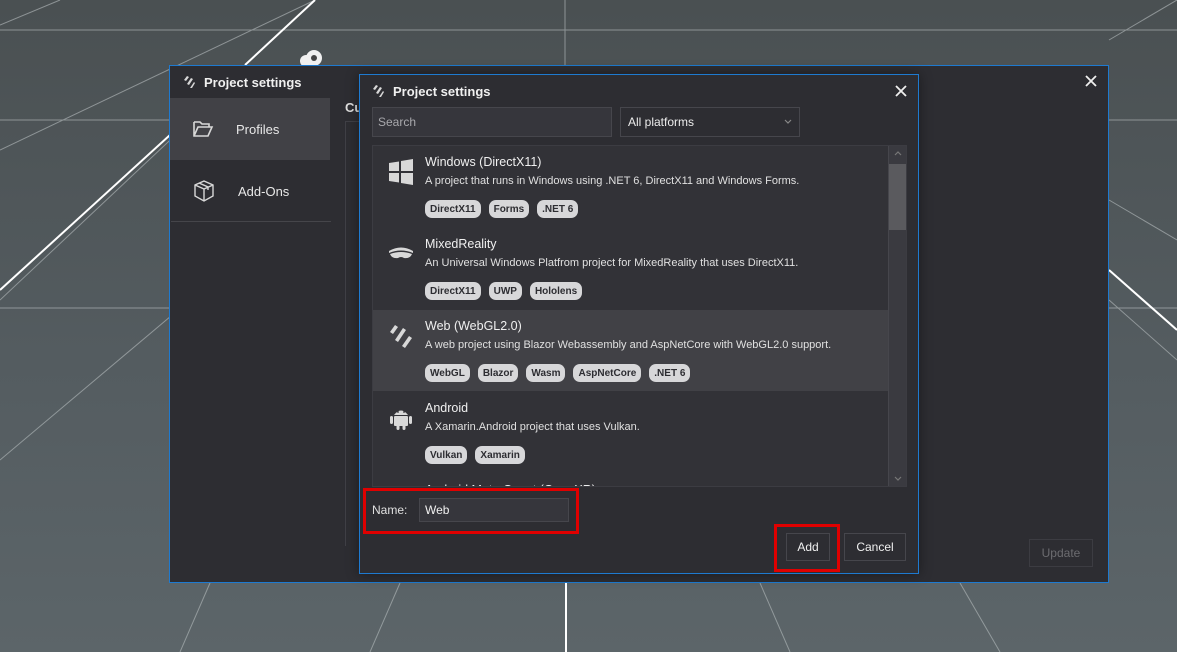 The image size is (1177, 652). Describe the element at coordinates (401, 420) in the screenshot. I see `android-icon` at that location.